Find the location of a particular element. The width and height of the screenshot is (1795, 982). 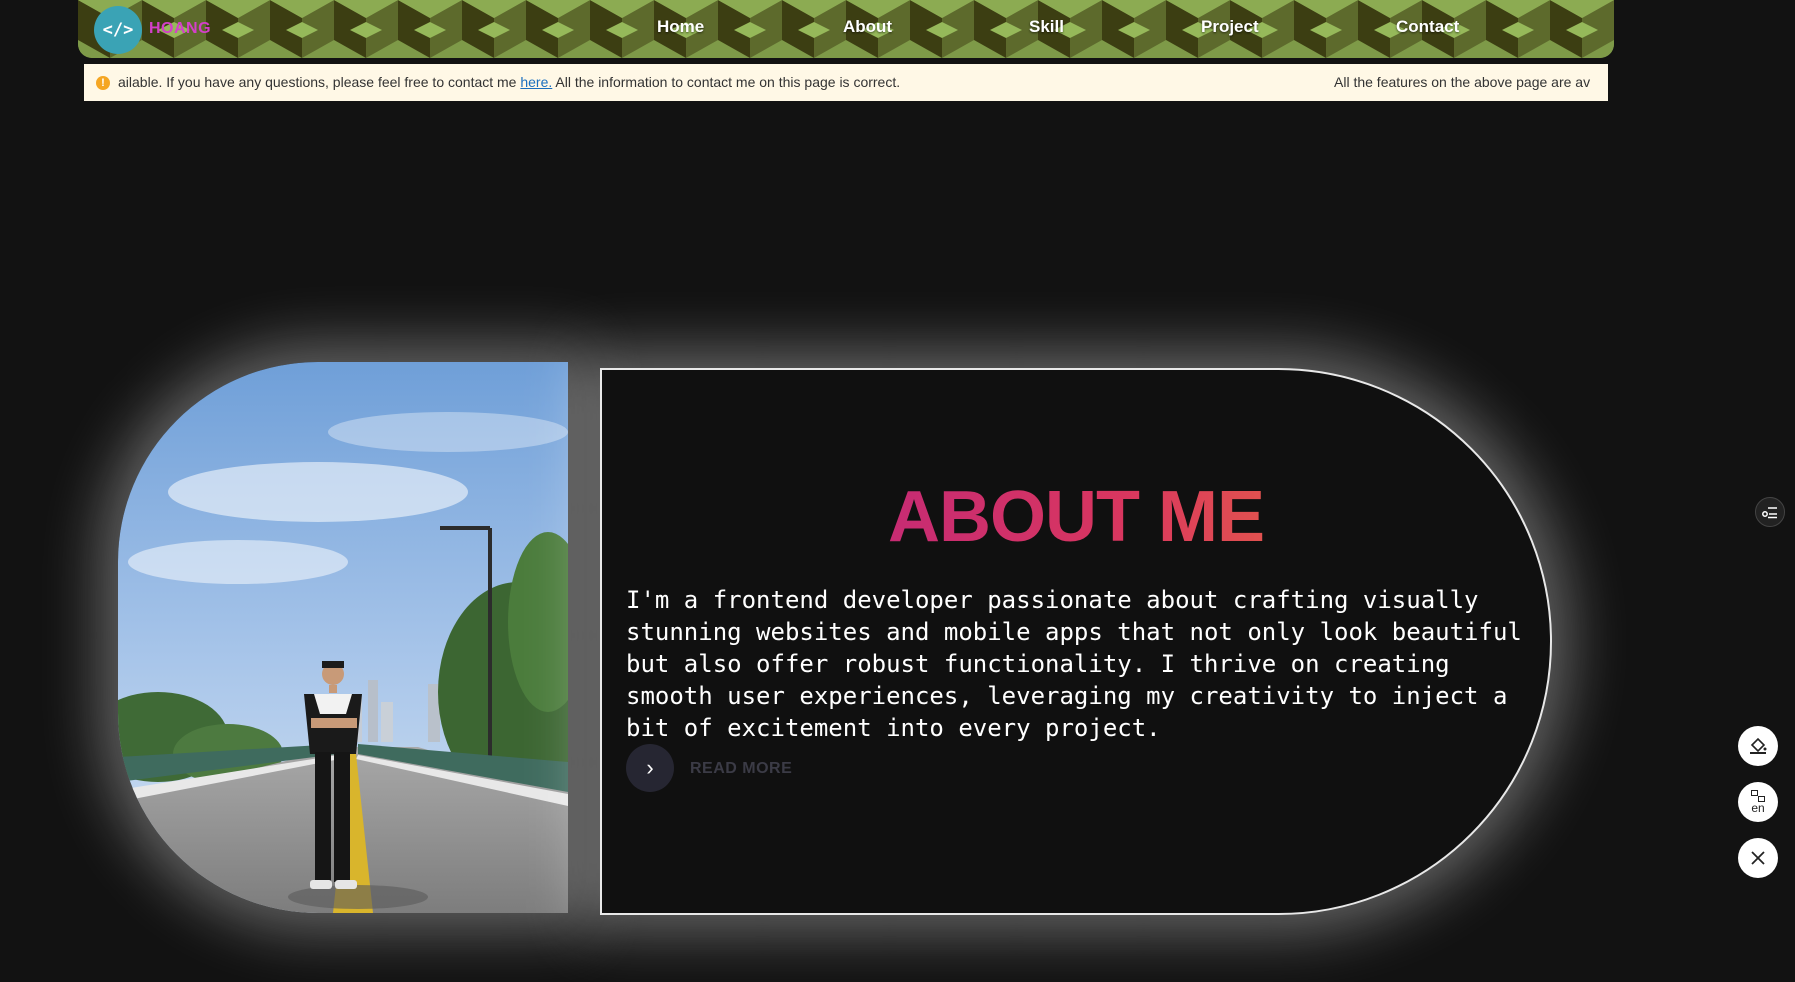

close-icon is located at coordinates (1758, 858).